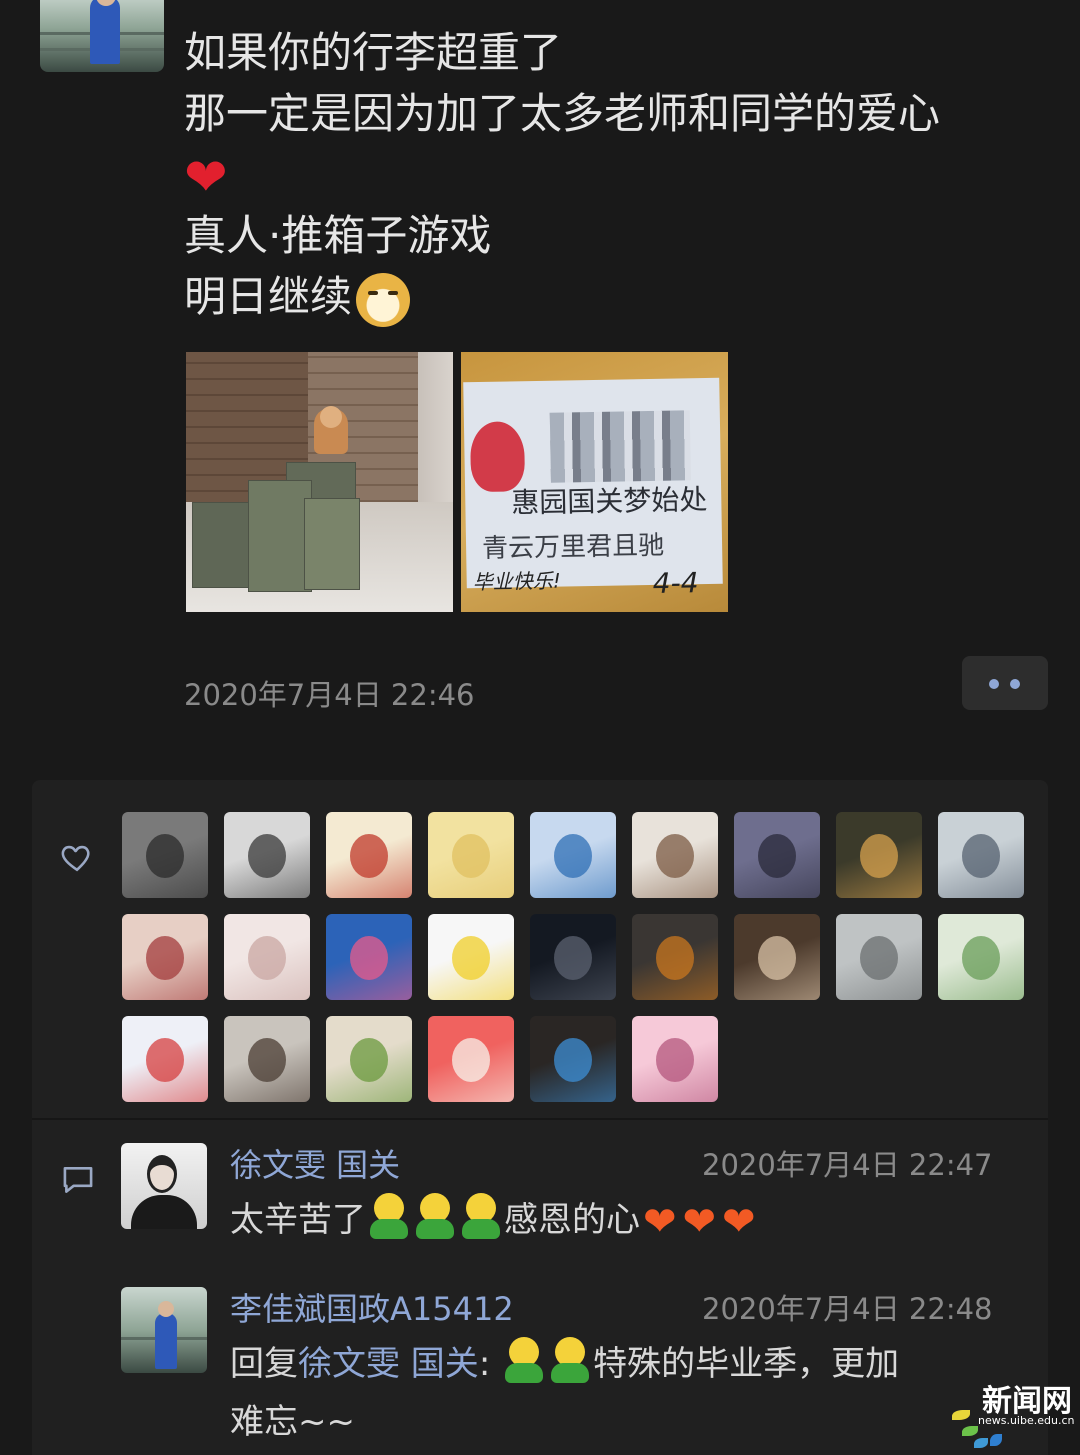 Image resolution: width=1080 pixels, height=1455 pixels. What do you see at coordinates (268, 296) in the screenshot?
I see `post-line-4: 明日继续` at bounding box center [268, 296].